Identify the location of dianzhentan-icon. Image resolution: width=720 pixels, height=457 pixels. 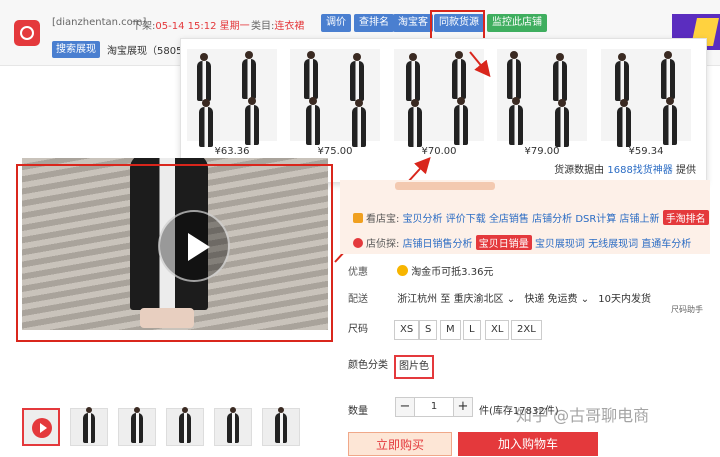
(358, 243).